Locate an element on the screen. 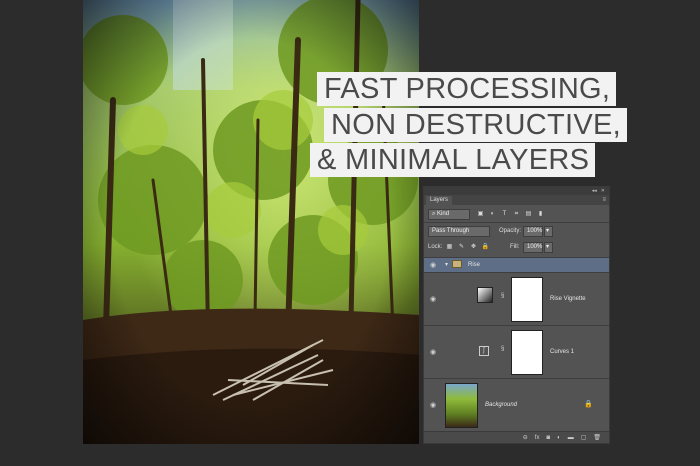 Image resolution: width=700 pixels, height=466 pixels. fx-icon: fx is located at coordinates (537, 438).